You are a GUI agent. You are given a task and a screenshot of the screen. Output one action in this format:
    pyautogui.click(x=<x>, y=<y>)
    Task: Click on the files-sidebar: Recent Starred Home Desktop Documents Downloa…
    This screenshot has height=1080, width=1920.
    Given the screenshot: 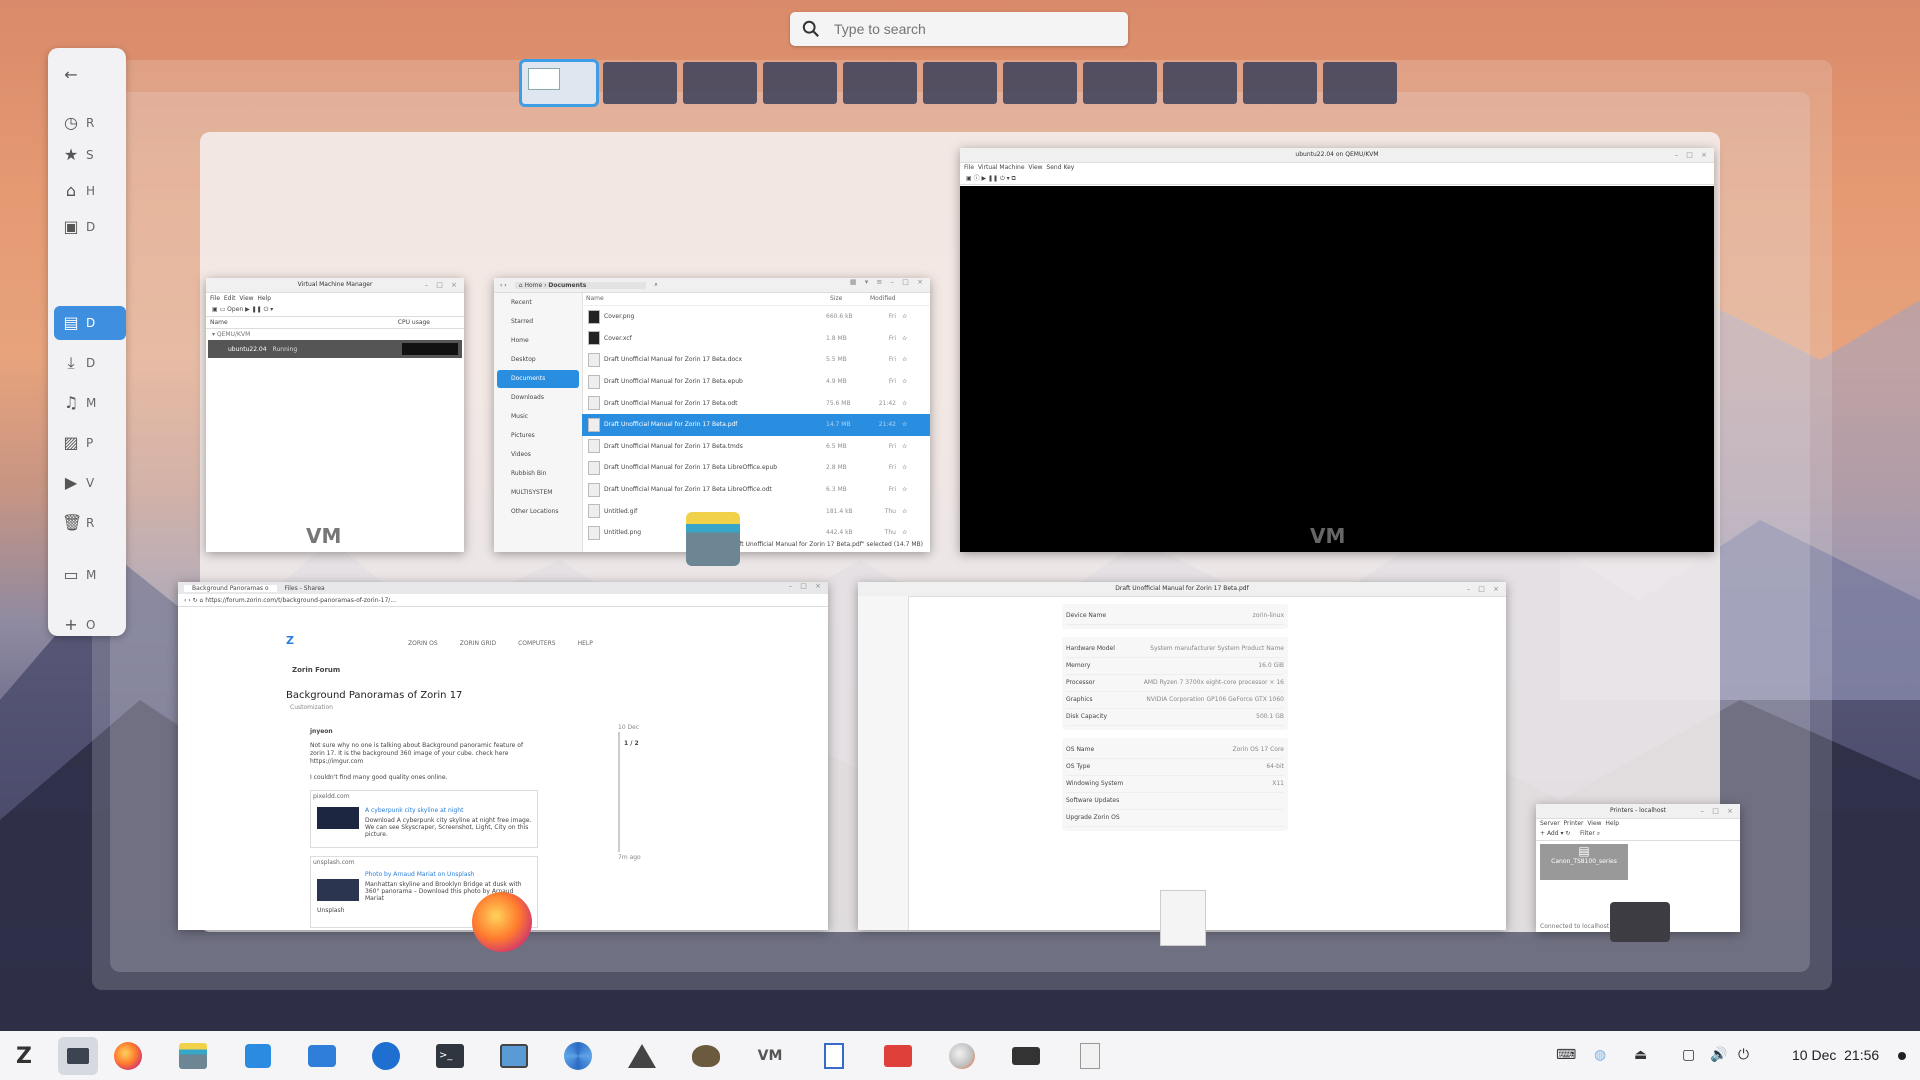 What is the action you would take?
    pyautogui.click(x=538, y=422)
    